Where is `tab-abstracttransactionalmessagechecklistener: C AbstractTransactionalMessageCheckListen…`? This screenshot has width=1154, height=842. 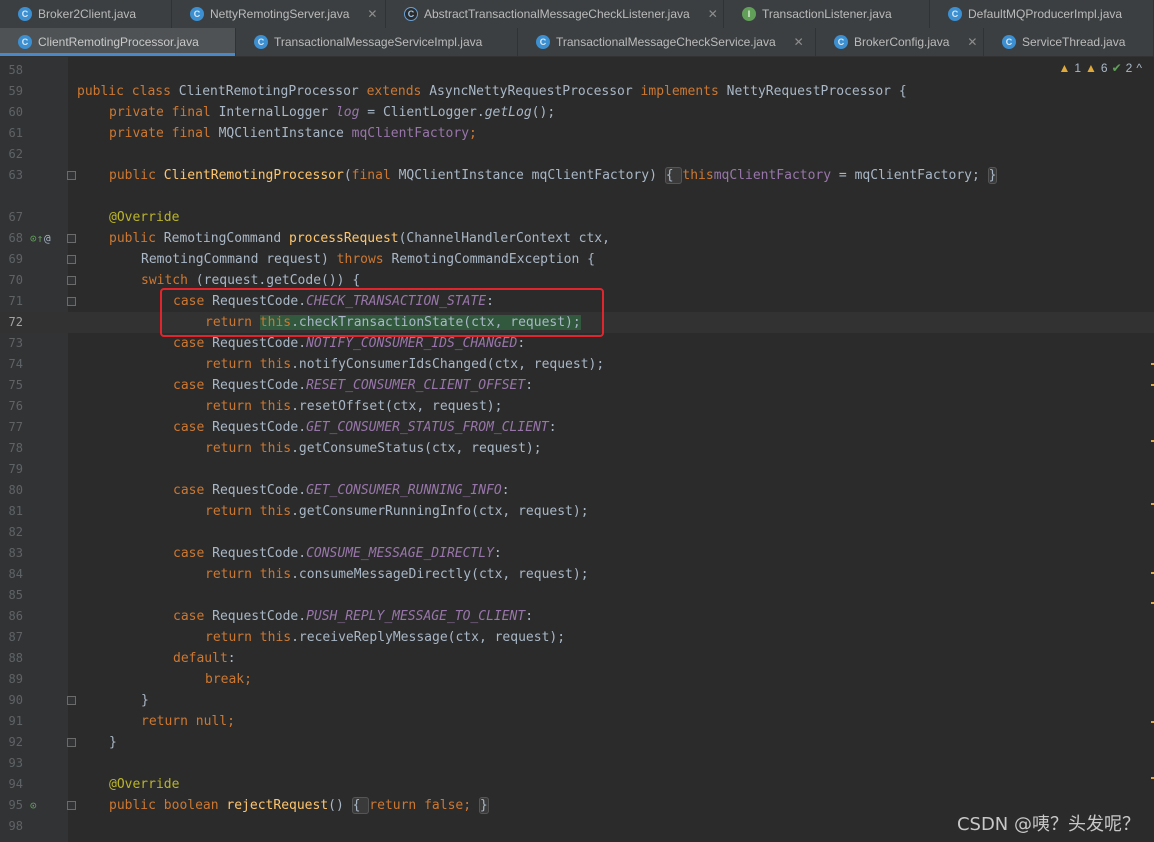
tab-abstracttransactionalmessagechecklistener: C AbstractTransactionalMessageCheckListen… is located at coordinates (555, 14).